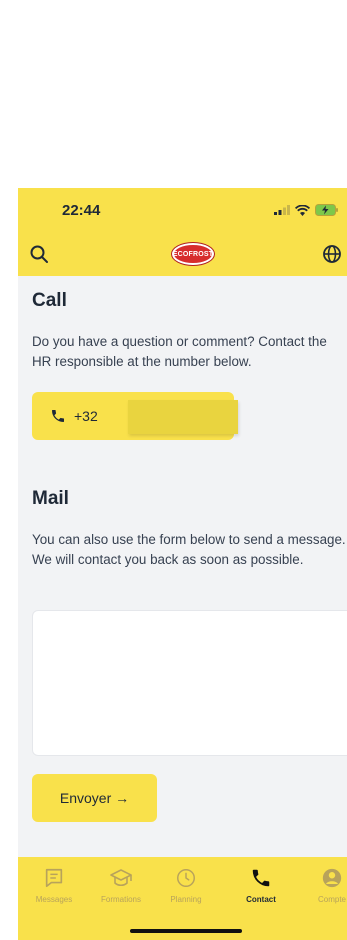 Image resolution: width=347 pixels, height=940 pixels. What do you see at coordinates (86, 416) in the screenshot?
I see `phone-number: +32` at bounding box center [86, 416].